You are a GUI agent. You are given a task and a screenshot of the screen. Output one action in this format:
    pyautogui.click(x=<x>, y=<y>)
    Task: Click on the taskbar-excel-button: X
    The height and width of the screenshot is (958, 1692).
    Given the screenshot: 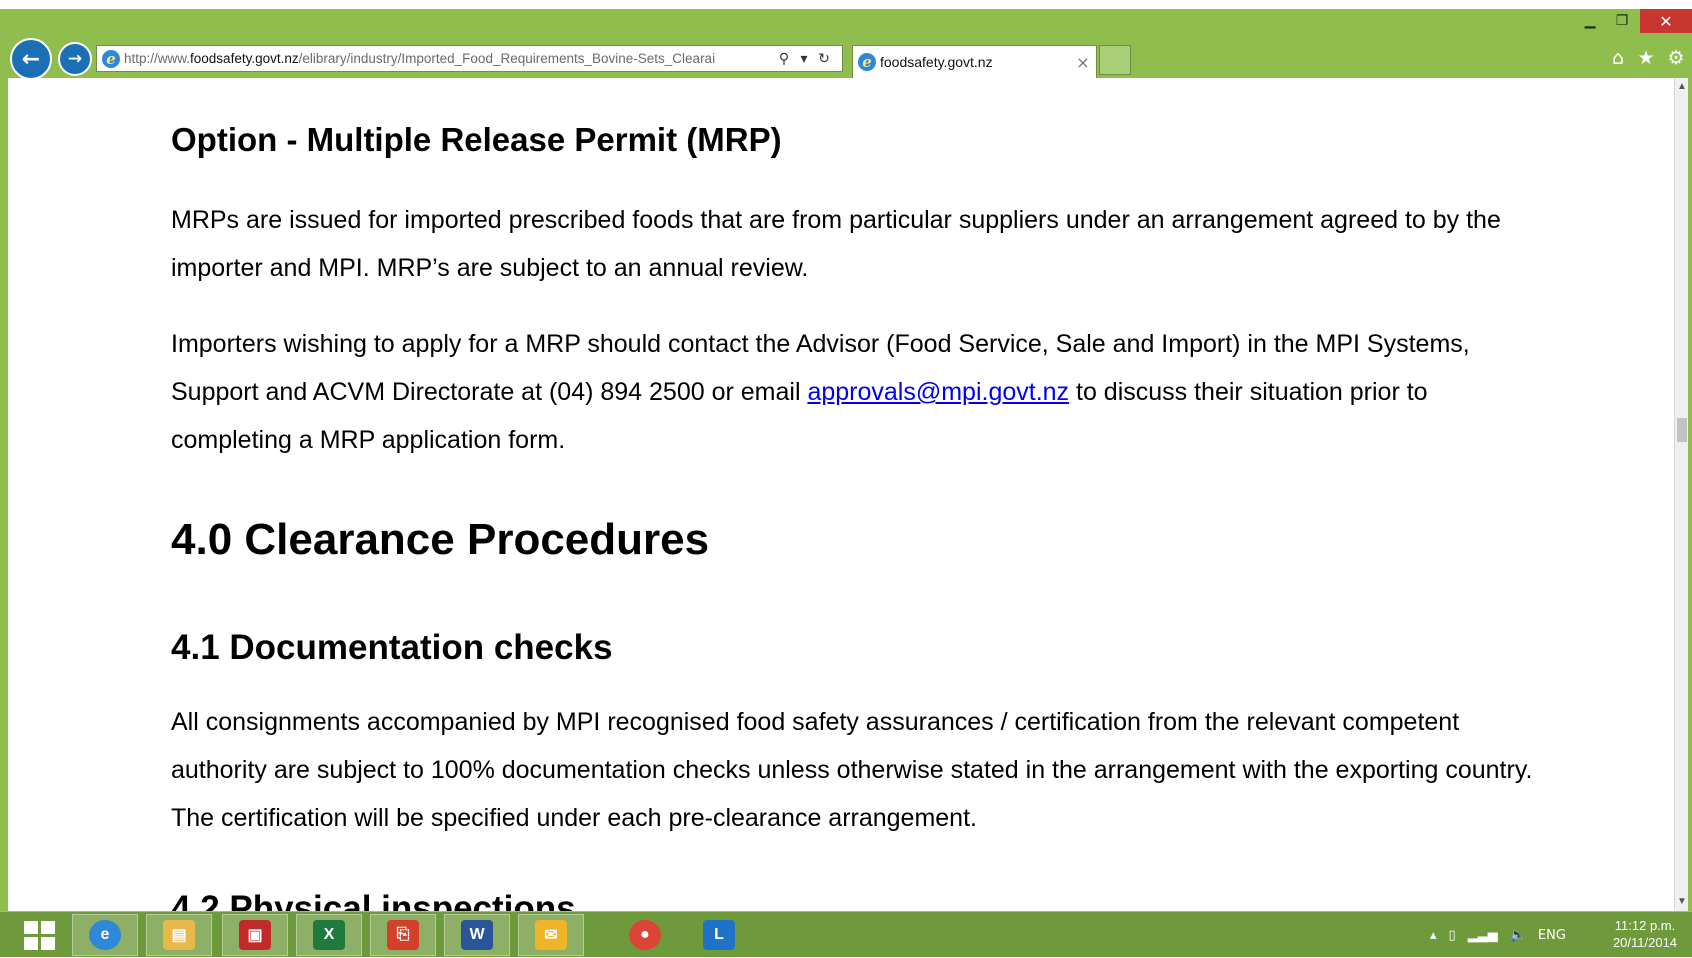 What is the action you would take?
    pyautogui.click(x=329, y=935)
    